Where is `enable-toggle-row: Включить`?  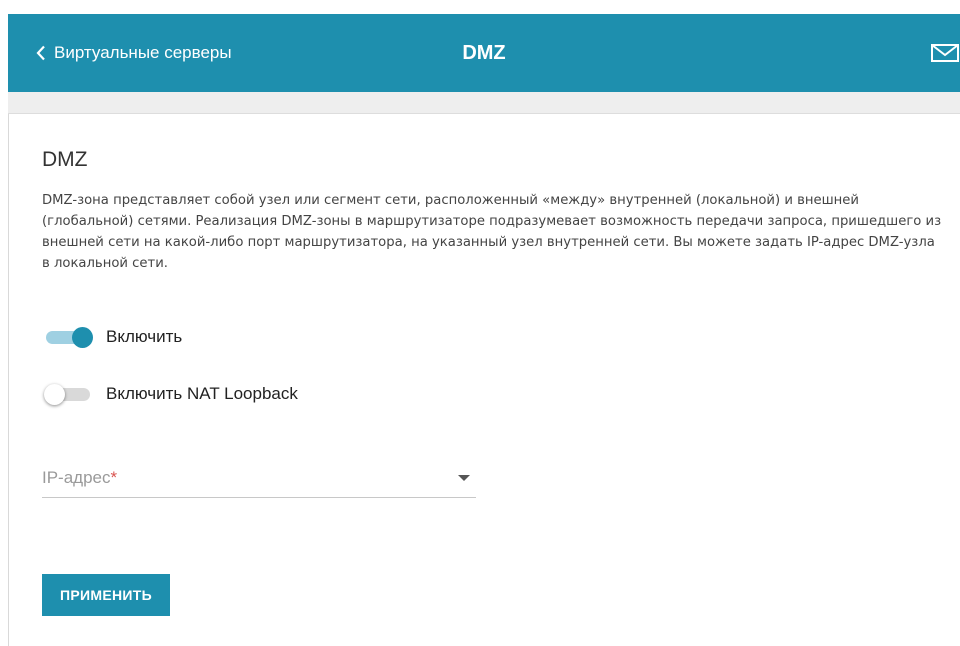
enable-toggle-row: Включить is located at coordinates (112, 337).